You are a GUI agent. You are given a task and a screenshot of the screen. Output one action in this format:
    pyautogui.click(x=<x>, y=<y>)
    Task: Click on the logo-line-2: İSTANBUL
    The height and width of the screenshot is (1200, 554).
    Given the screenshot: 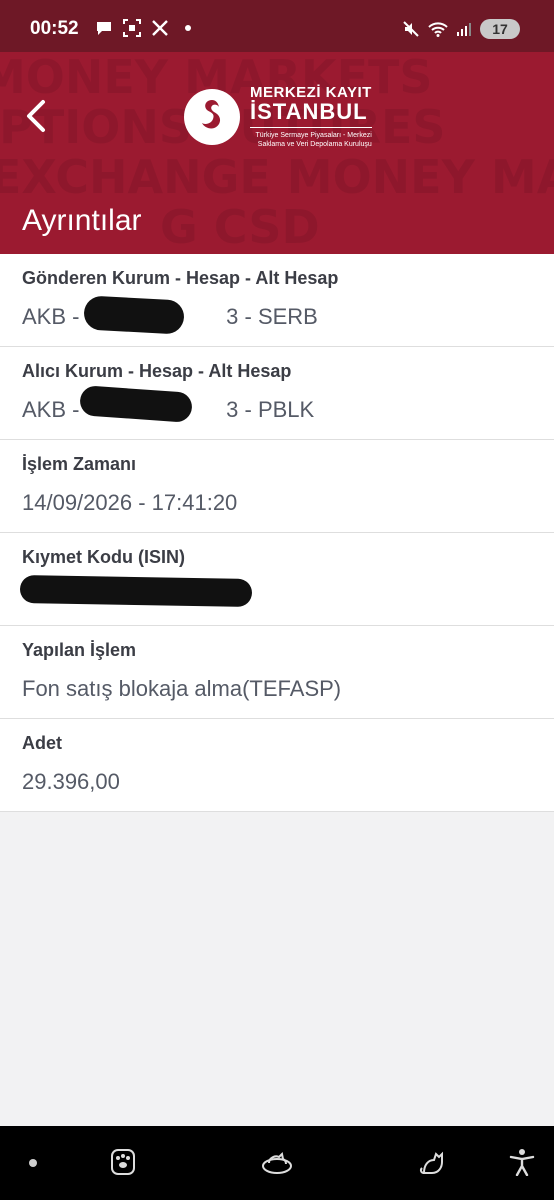 What is the action you would take?
    pyautogui.click(x=311, y=113)
    